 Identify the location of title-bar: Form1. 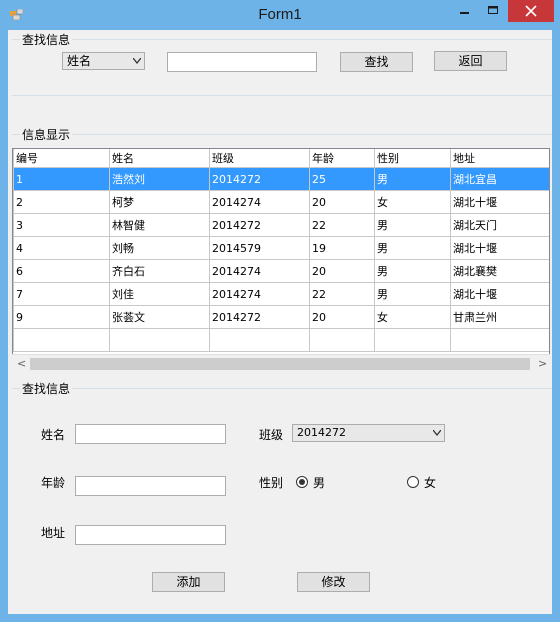
(280, 15).